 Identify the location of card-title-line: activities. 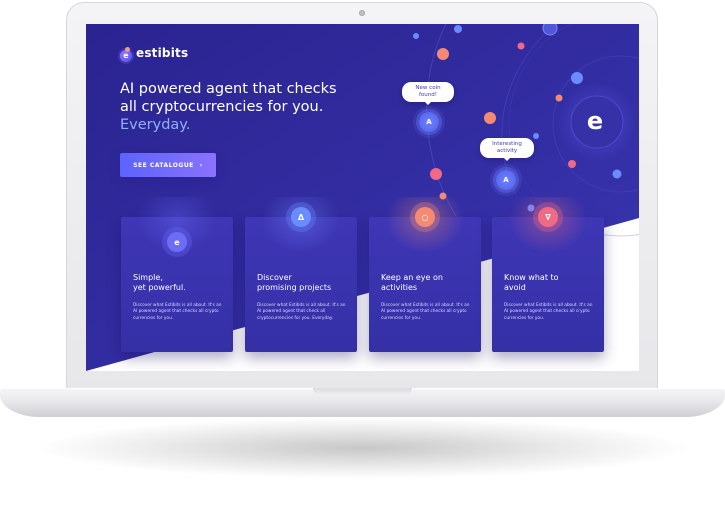
(399, 287).